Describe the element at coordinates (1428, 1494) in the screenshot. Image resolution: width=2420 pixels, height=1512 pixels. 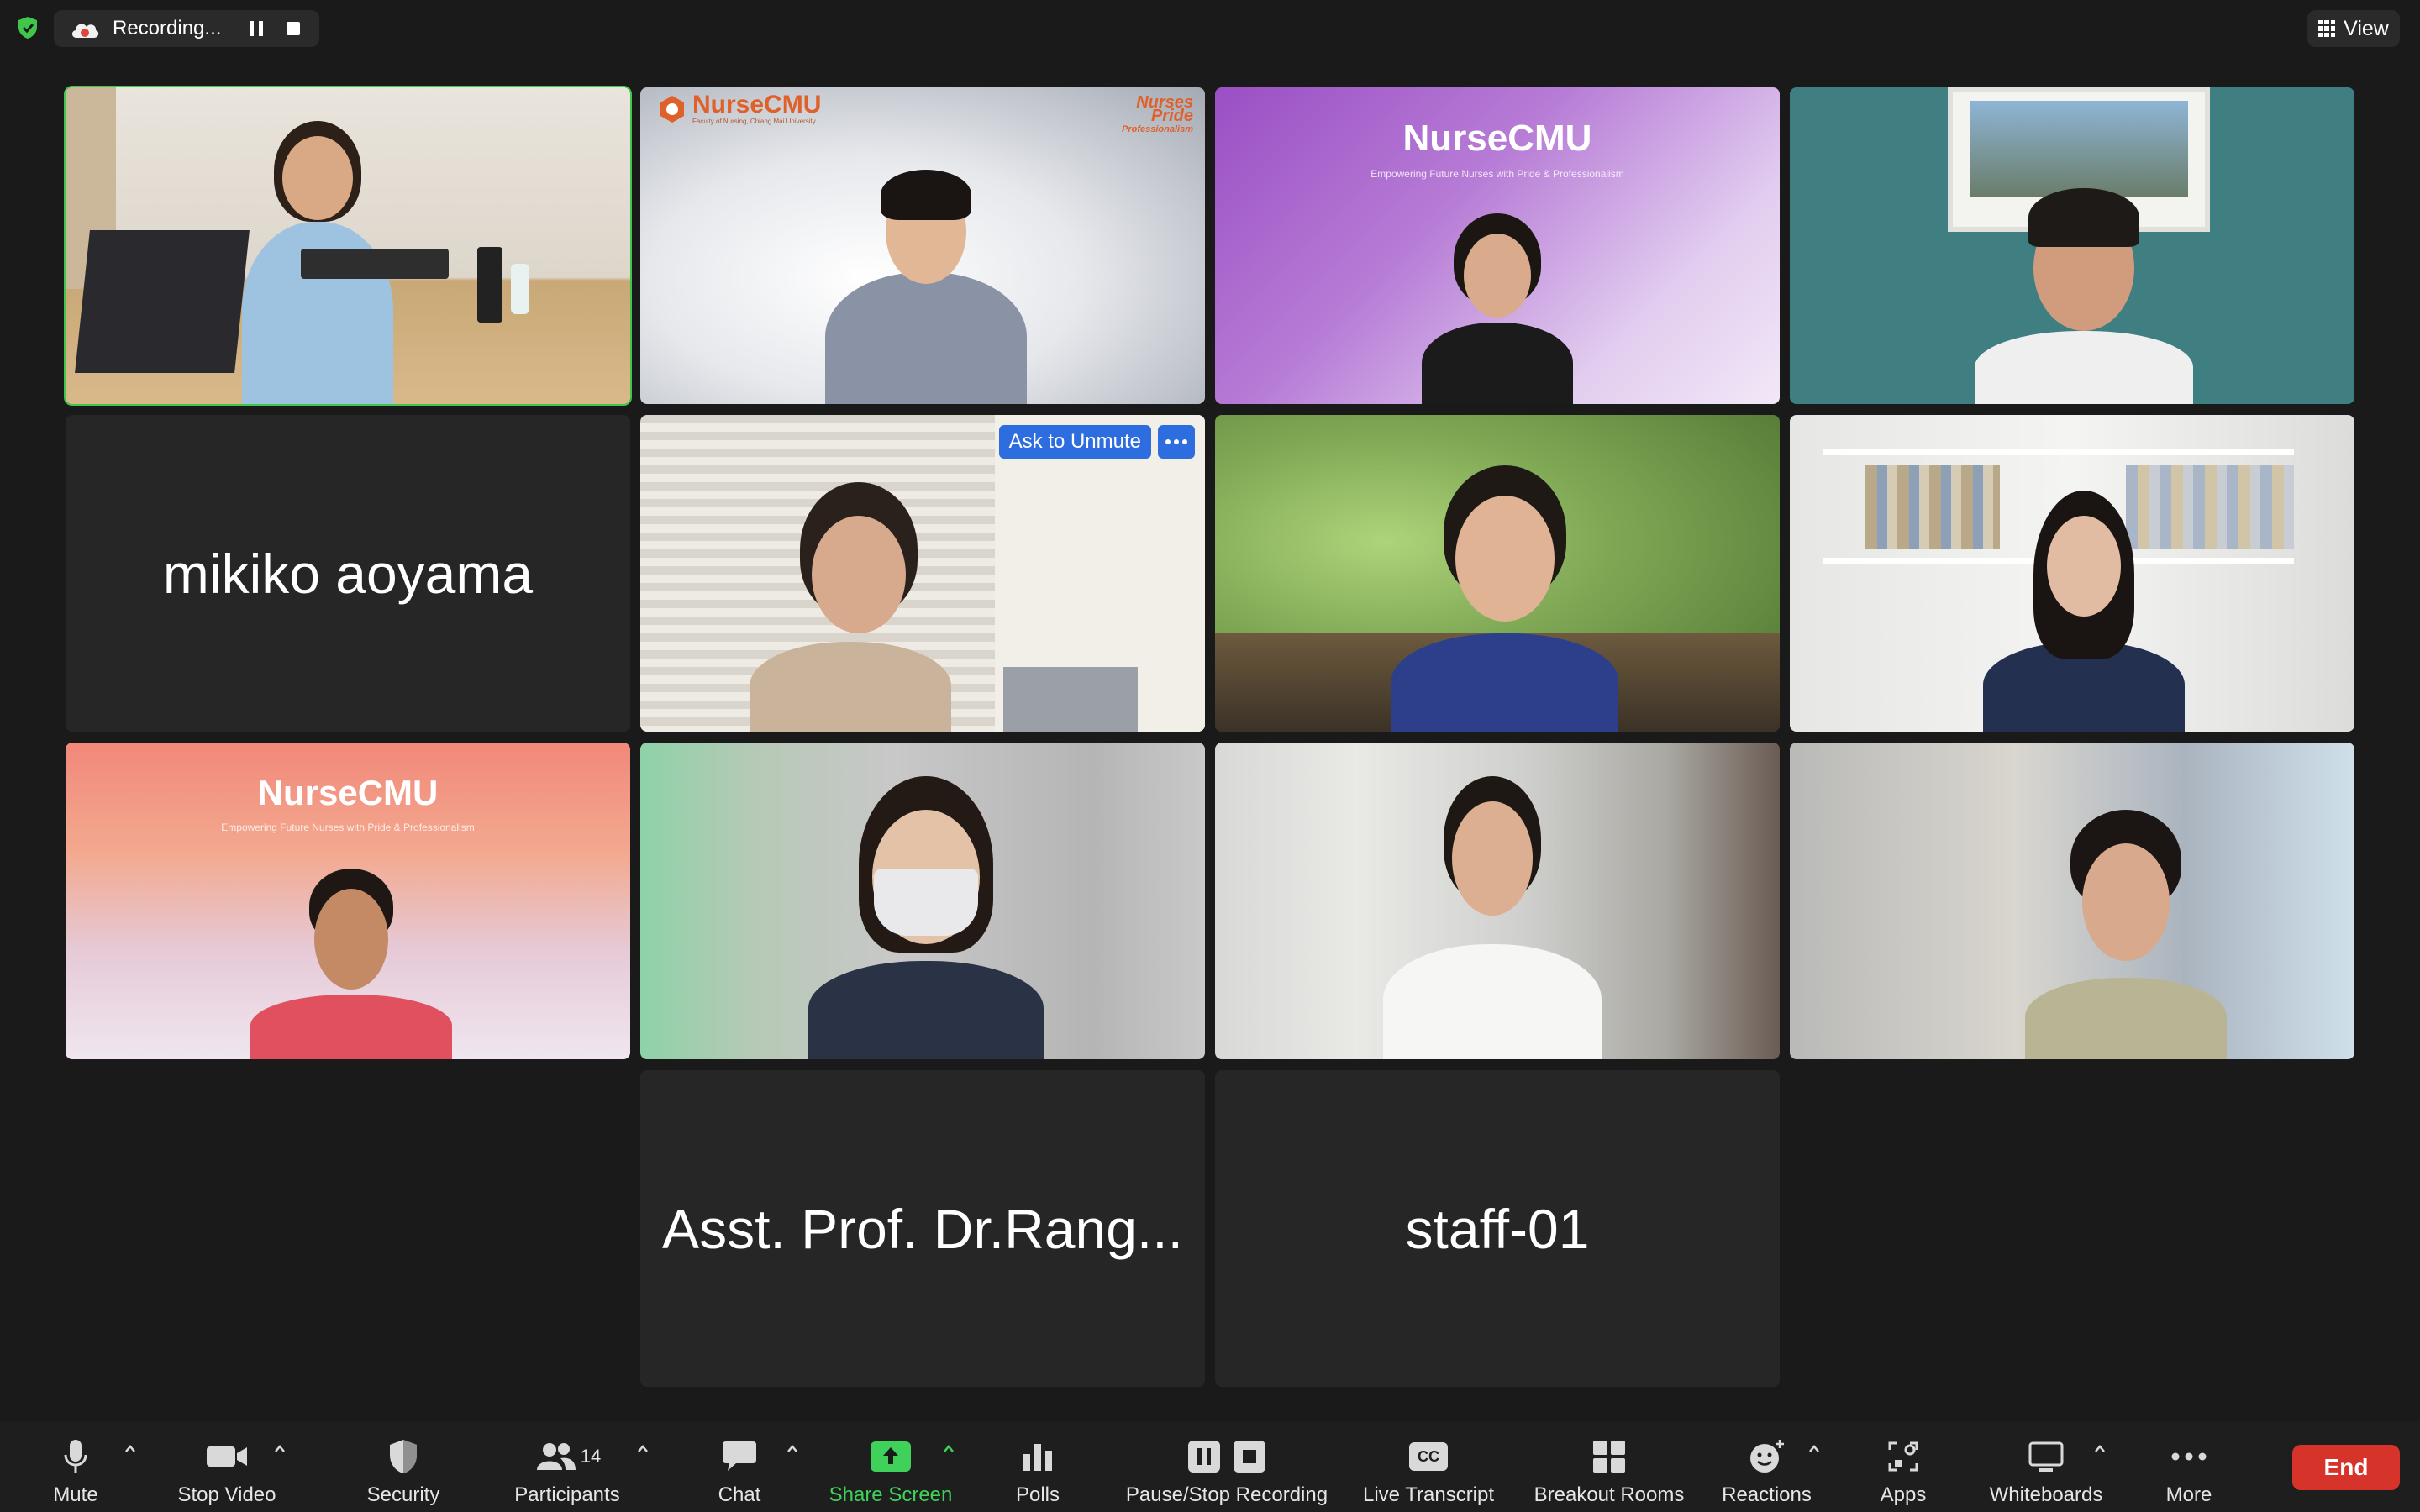
I see `live-transcript-label: Live Transcript` at that location.